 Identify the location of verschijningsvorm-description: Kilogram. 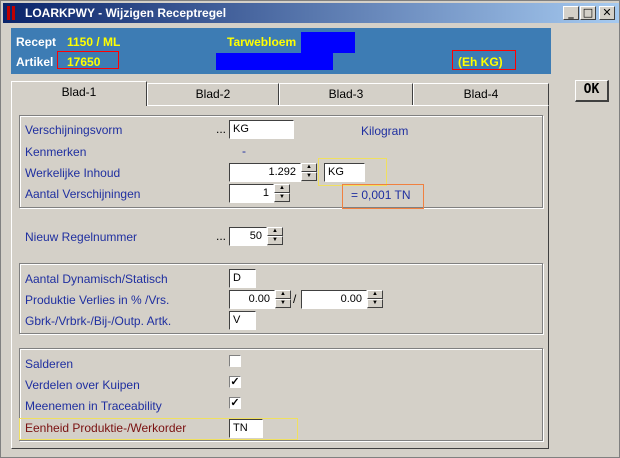
(385, 131).